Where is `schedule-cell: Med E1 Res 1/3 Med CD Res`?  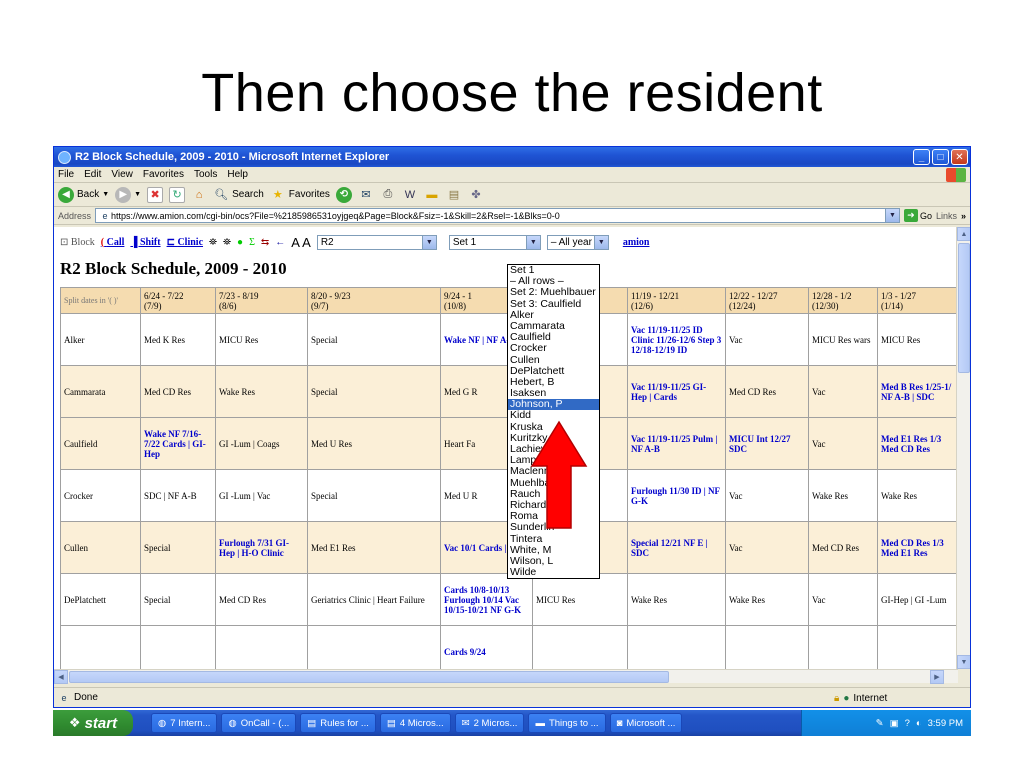
schedule-cell: Med E1 Res 1/3 Med CD Res is located at coordinates (917, 443).